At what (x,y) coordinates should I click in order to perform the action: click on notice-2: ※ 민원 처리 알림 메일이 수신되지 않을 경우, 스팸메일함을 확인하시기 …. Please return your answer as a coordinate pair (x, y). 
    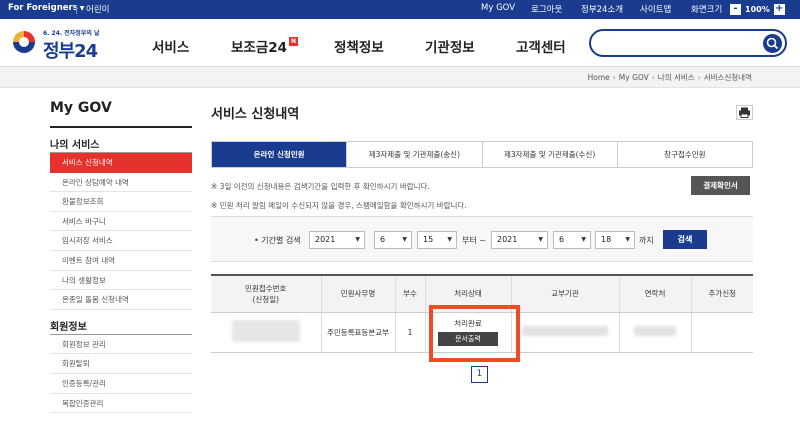
    Looking at the image, I should click on (339, 205).